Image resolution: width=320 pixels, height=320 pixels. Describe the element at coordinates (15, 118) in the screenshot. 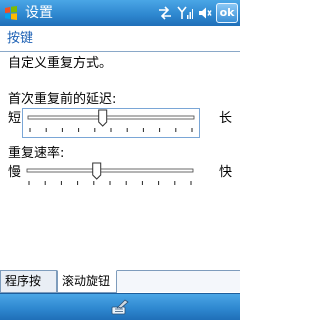

I see `delay-min-label: 短` at that location.